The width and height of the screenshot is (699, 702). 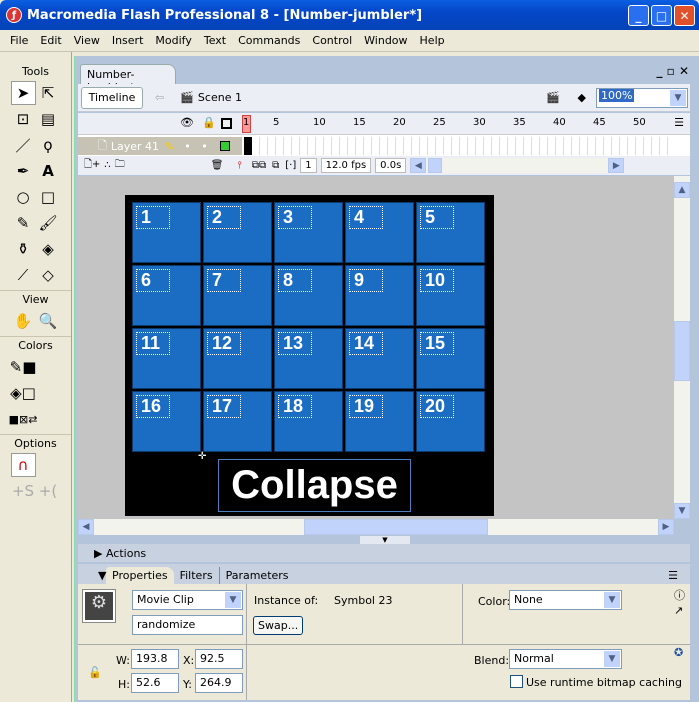 What do you see at coordinates (48, 197) in the screenshot?
I see `rectangle-tool-icon: □` at bounding box center [48, 197].